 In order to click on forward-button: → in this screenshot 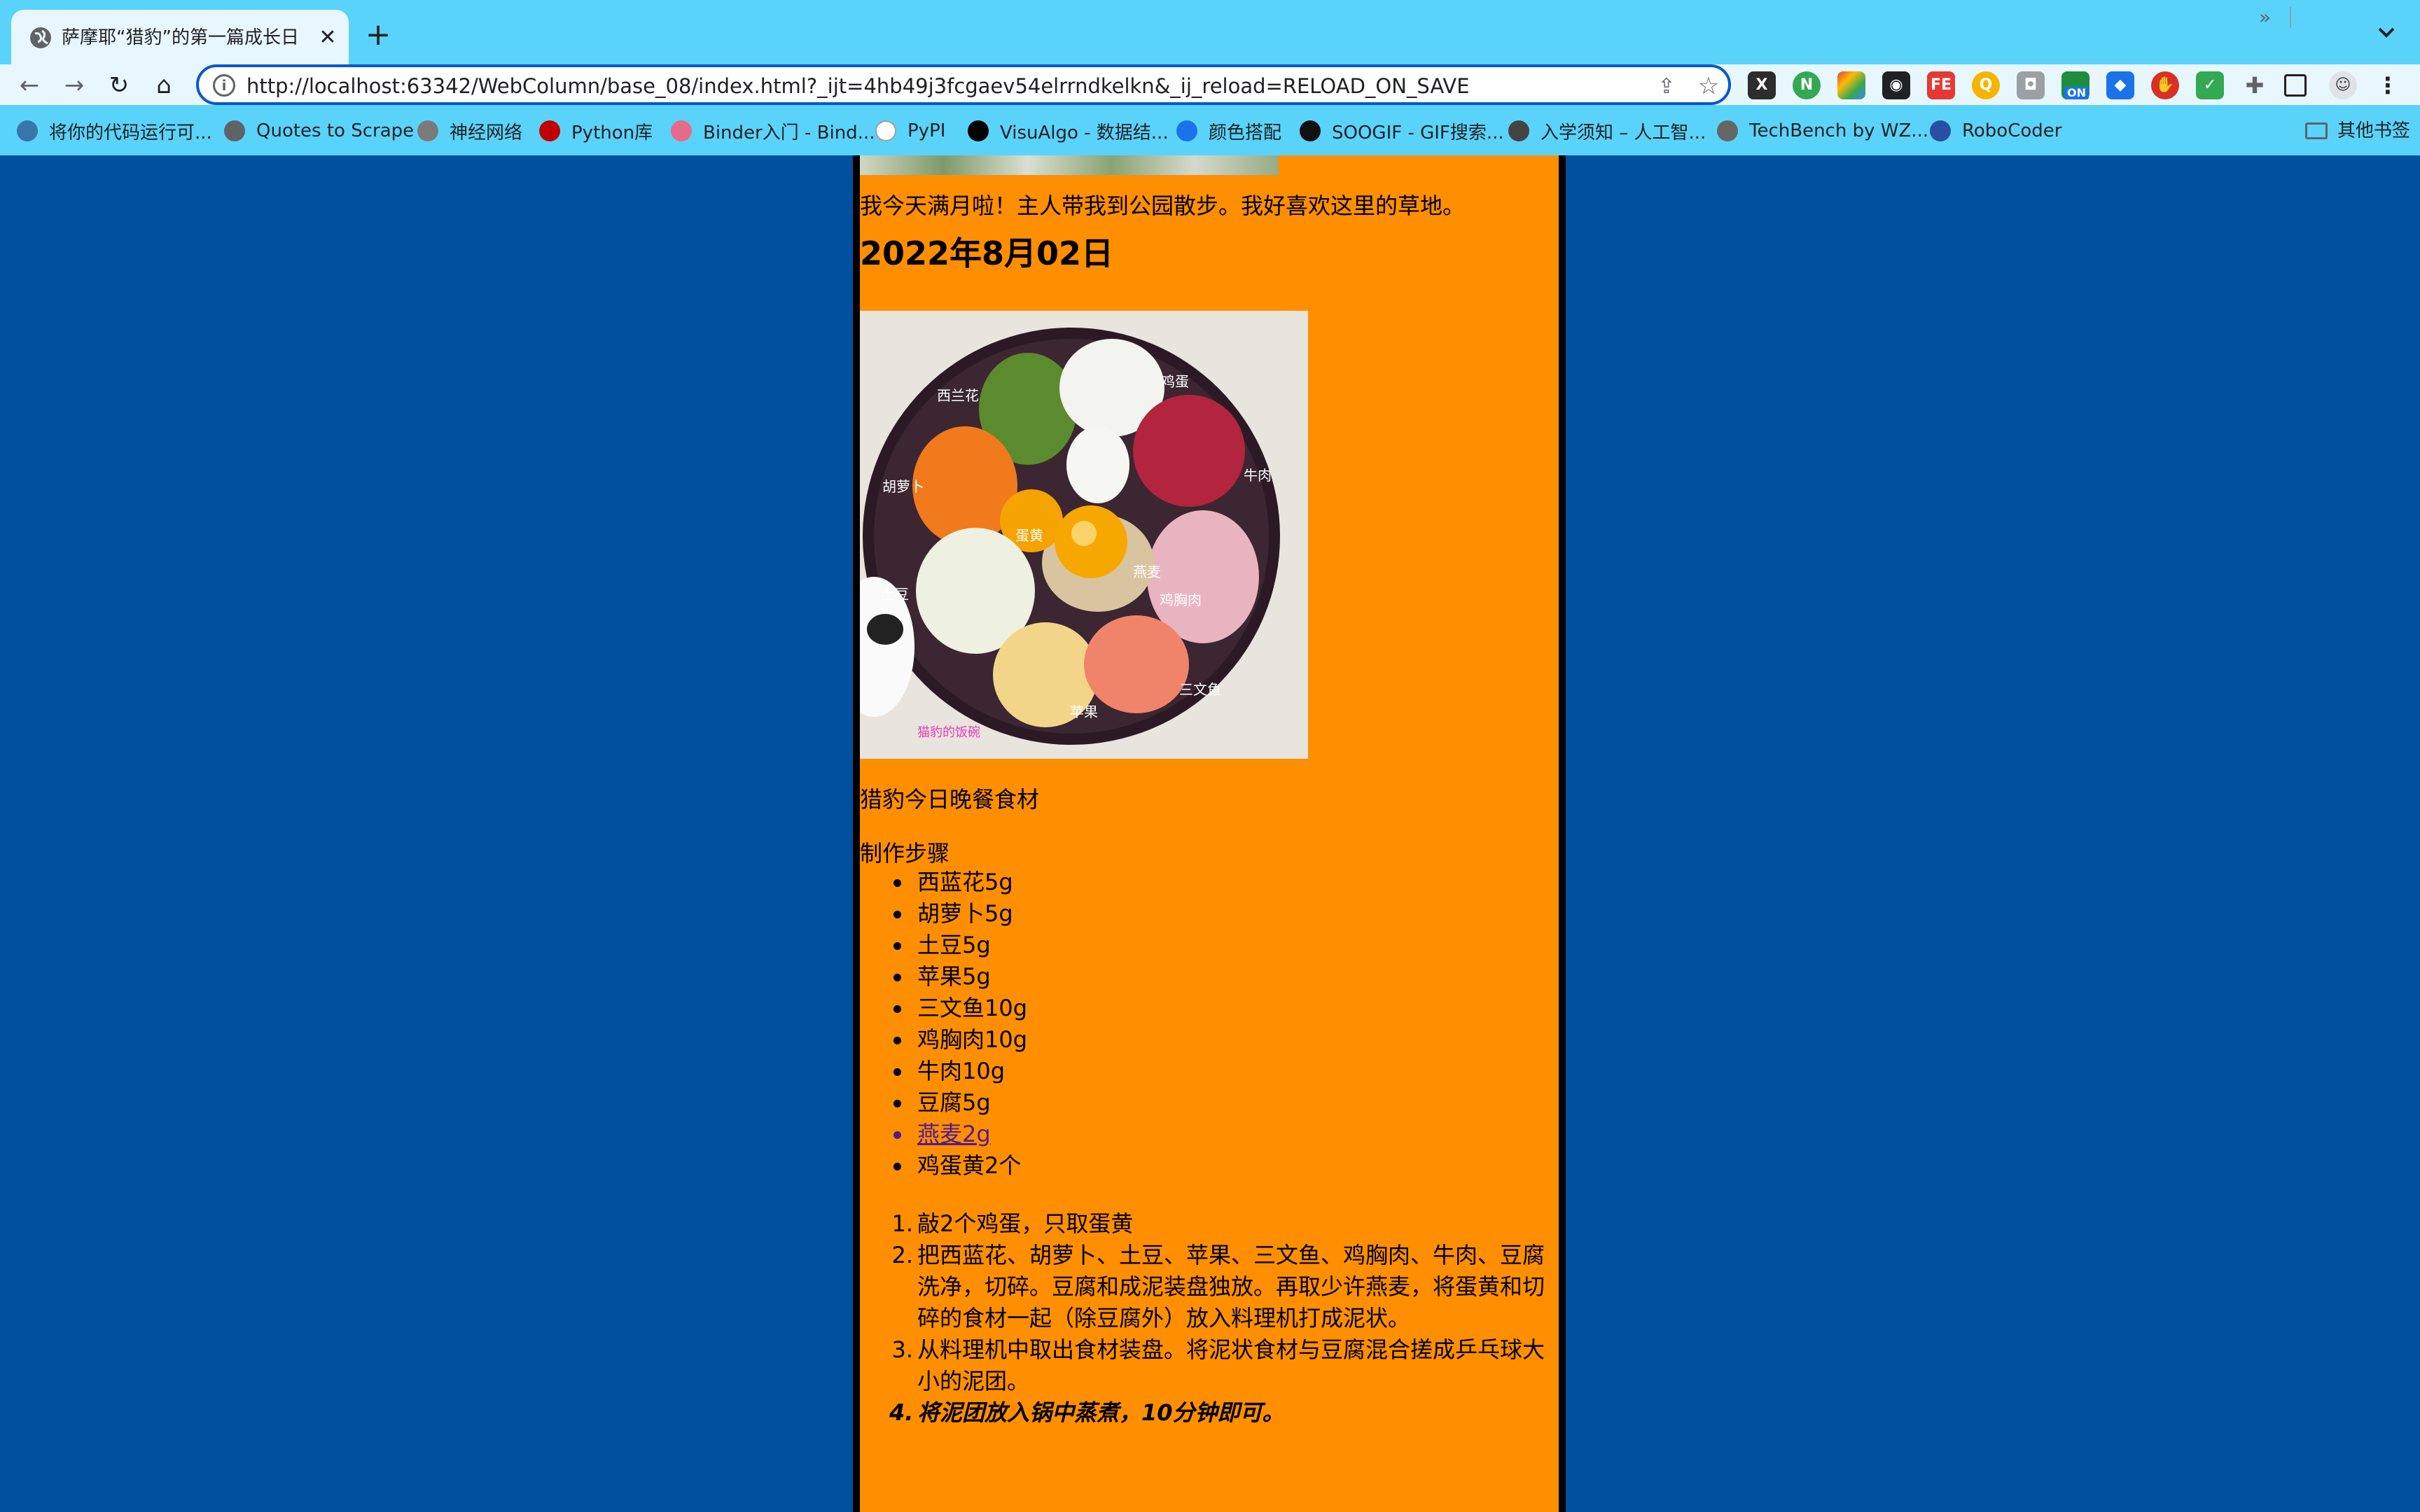, I will do `click(74, 85)`.